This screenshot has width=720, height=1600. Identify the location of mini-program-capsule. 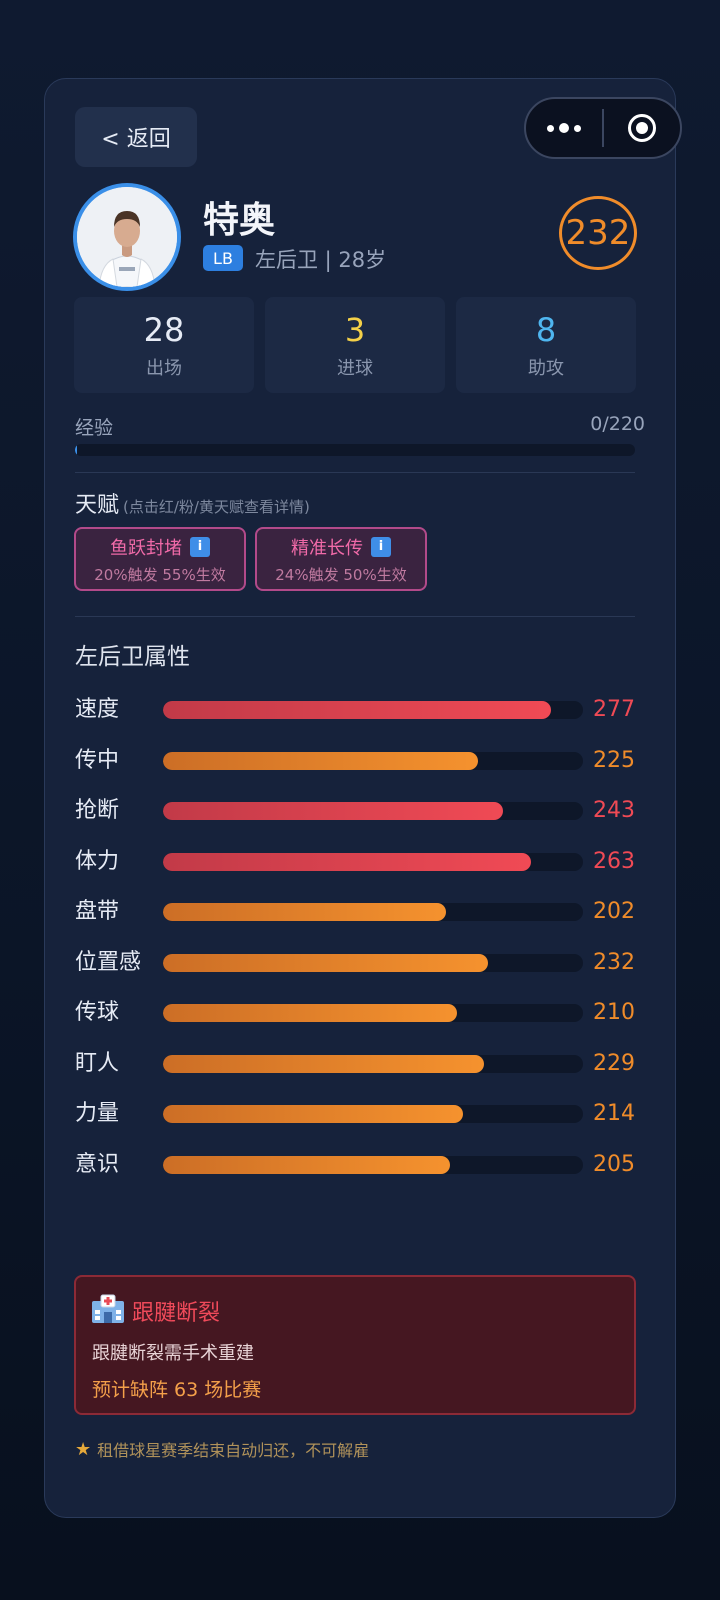
(603, 128).